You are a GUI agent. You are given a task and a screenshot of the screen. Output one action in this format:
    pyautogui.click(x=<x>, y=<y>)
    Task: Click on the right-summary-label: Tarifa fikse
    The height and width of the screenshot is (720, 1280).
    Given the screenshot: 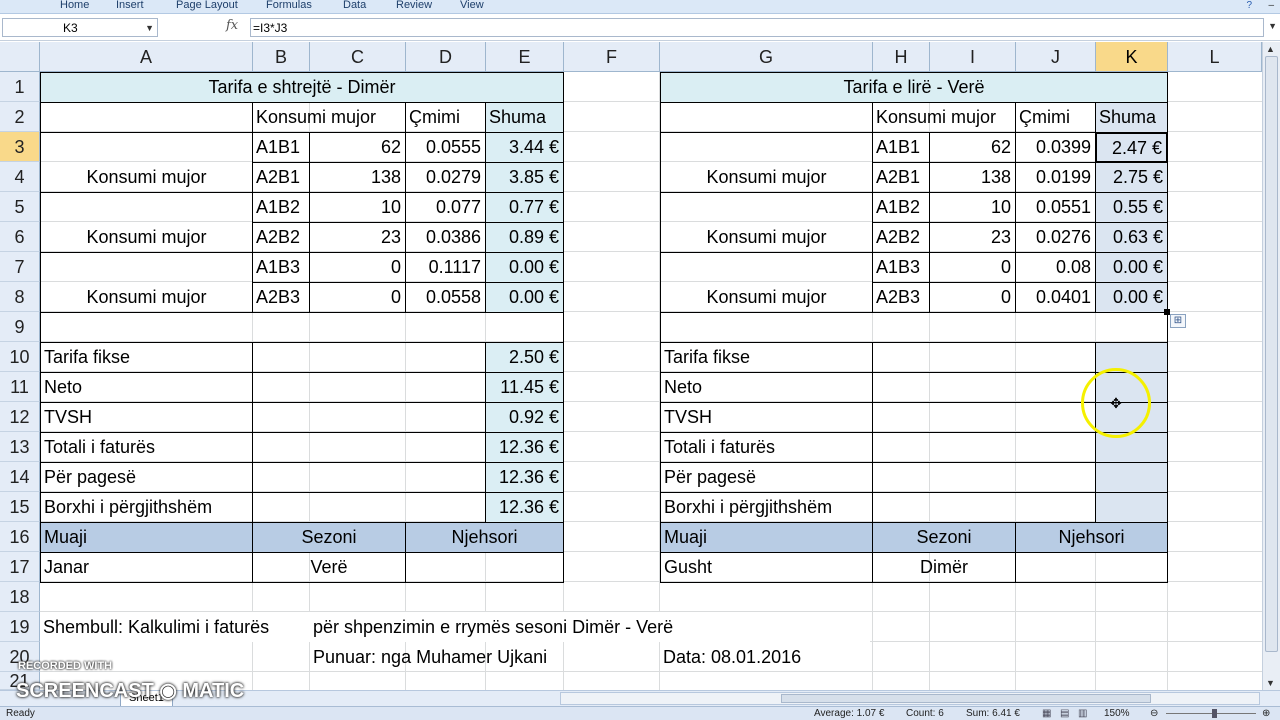 What is the action you would take?
    pyautogui.click(x=766, y=357)
    